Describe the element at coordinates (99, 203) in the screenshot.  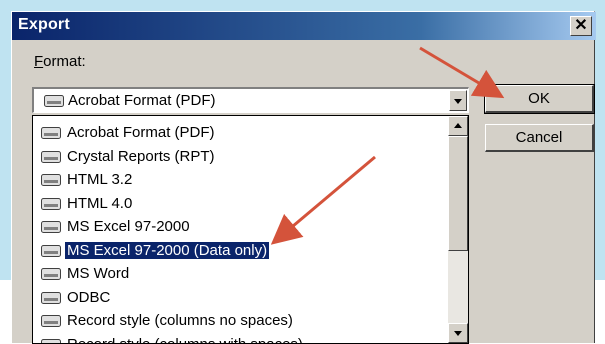
I see `list-item-label: HTML 4.0` at that location.